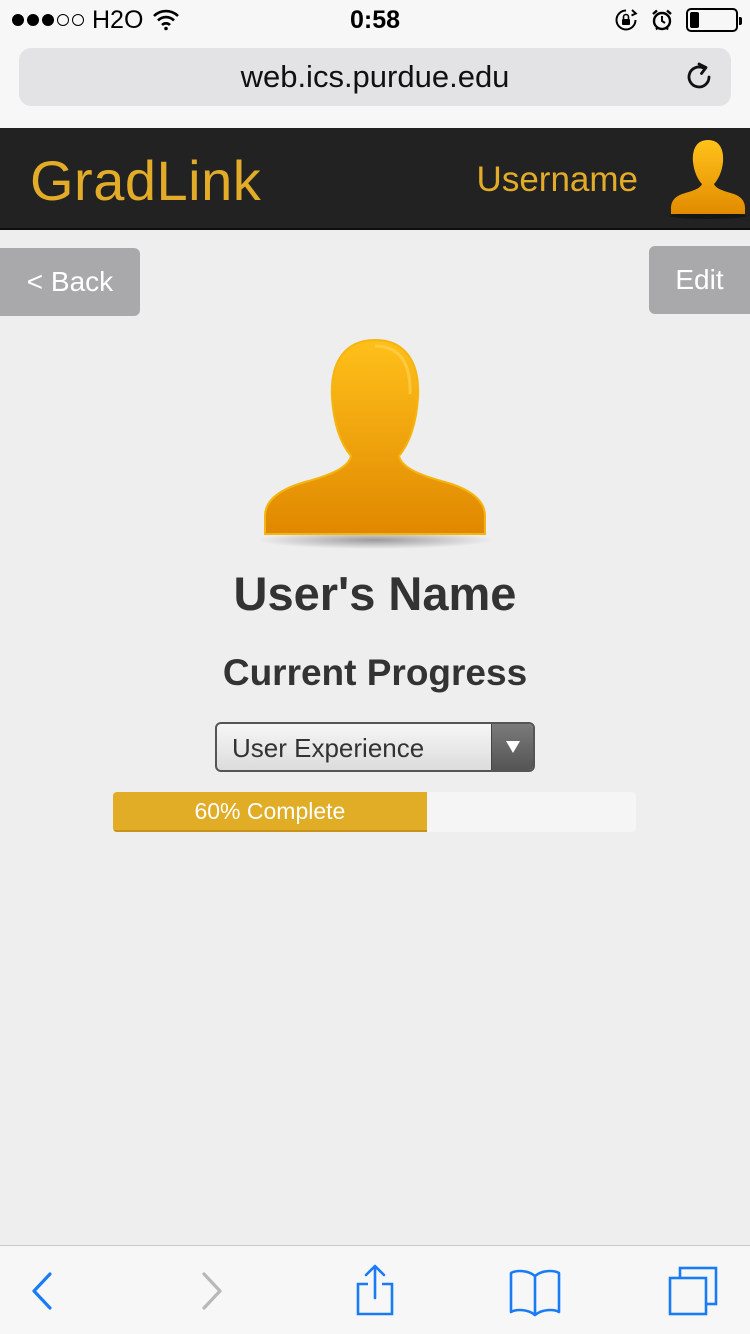 This screenshot has height=1334, width=750. I want to click on app-header: GradLink Username, so click(375, 179).